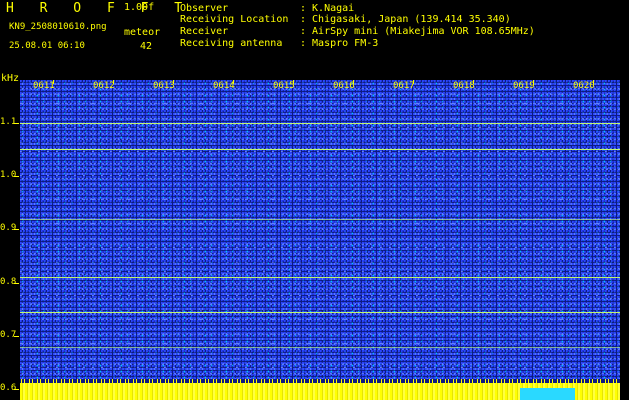 The image size is (629, 400). What do you see at coordinates (142, 32) in the screenshot?
I see `meteor-label: meteor` at bounding box center [142, 32].